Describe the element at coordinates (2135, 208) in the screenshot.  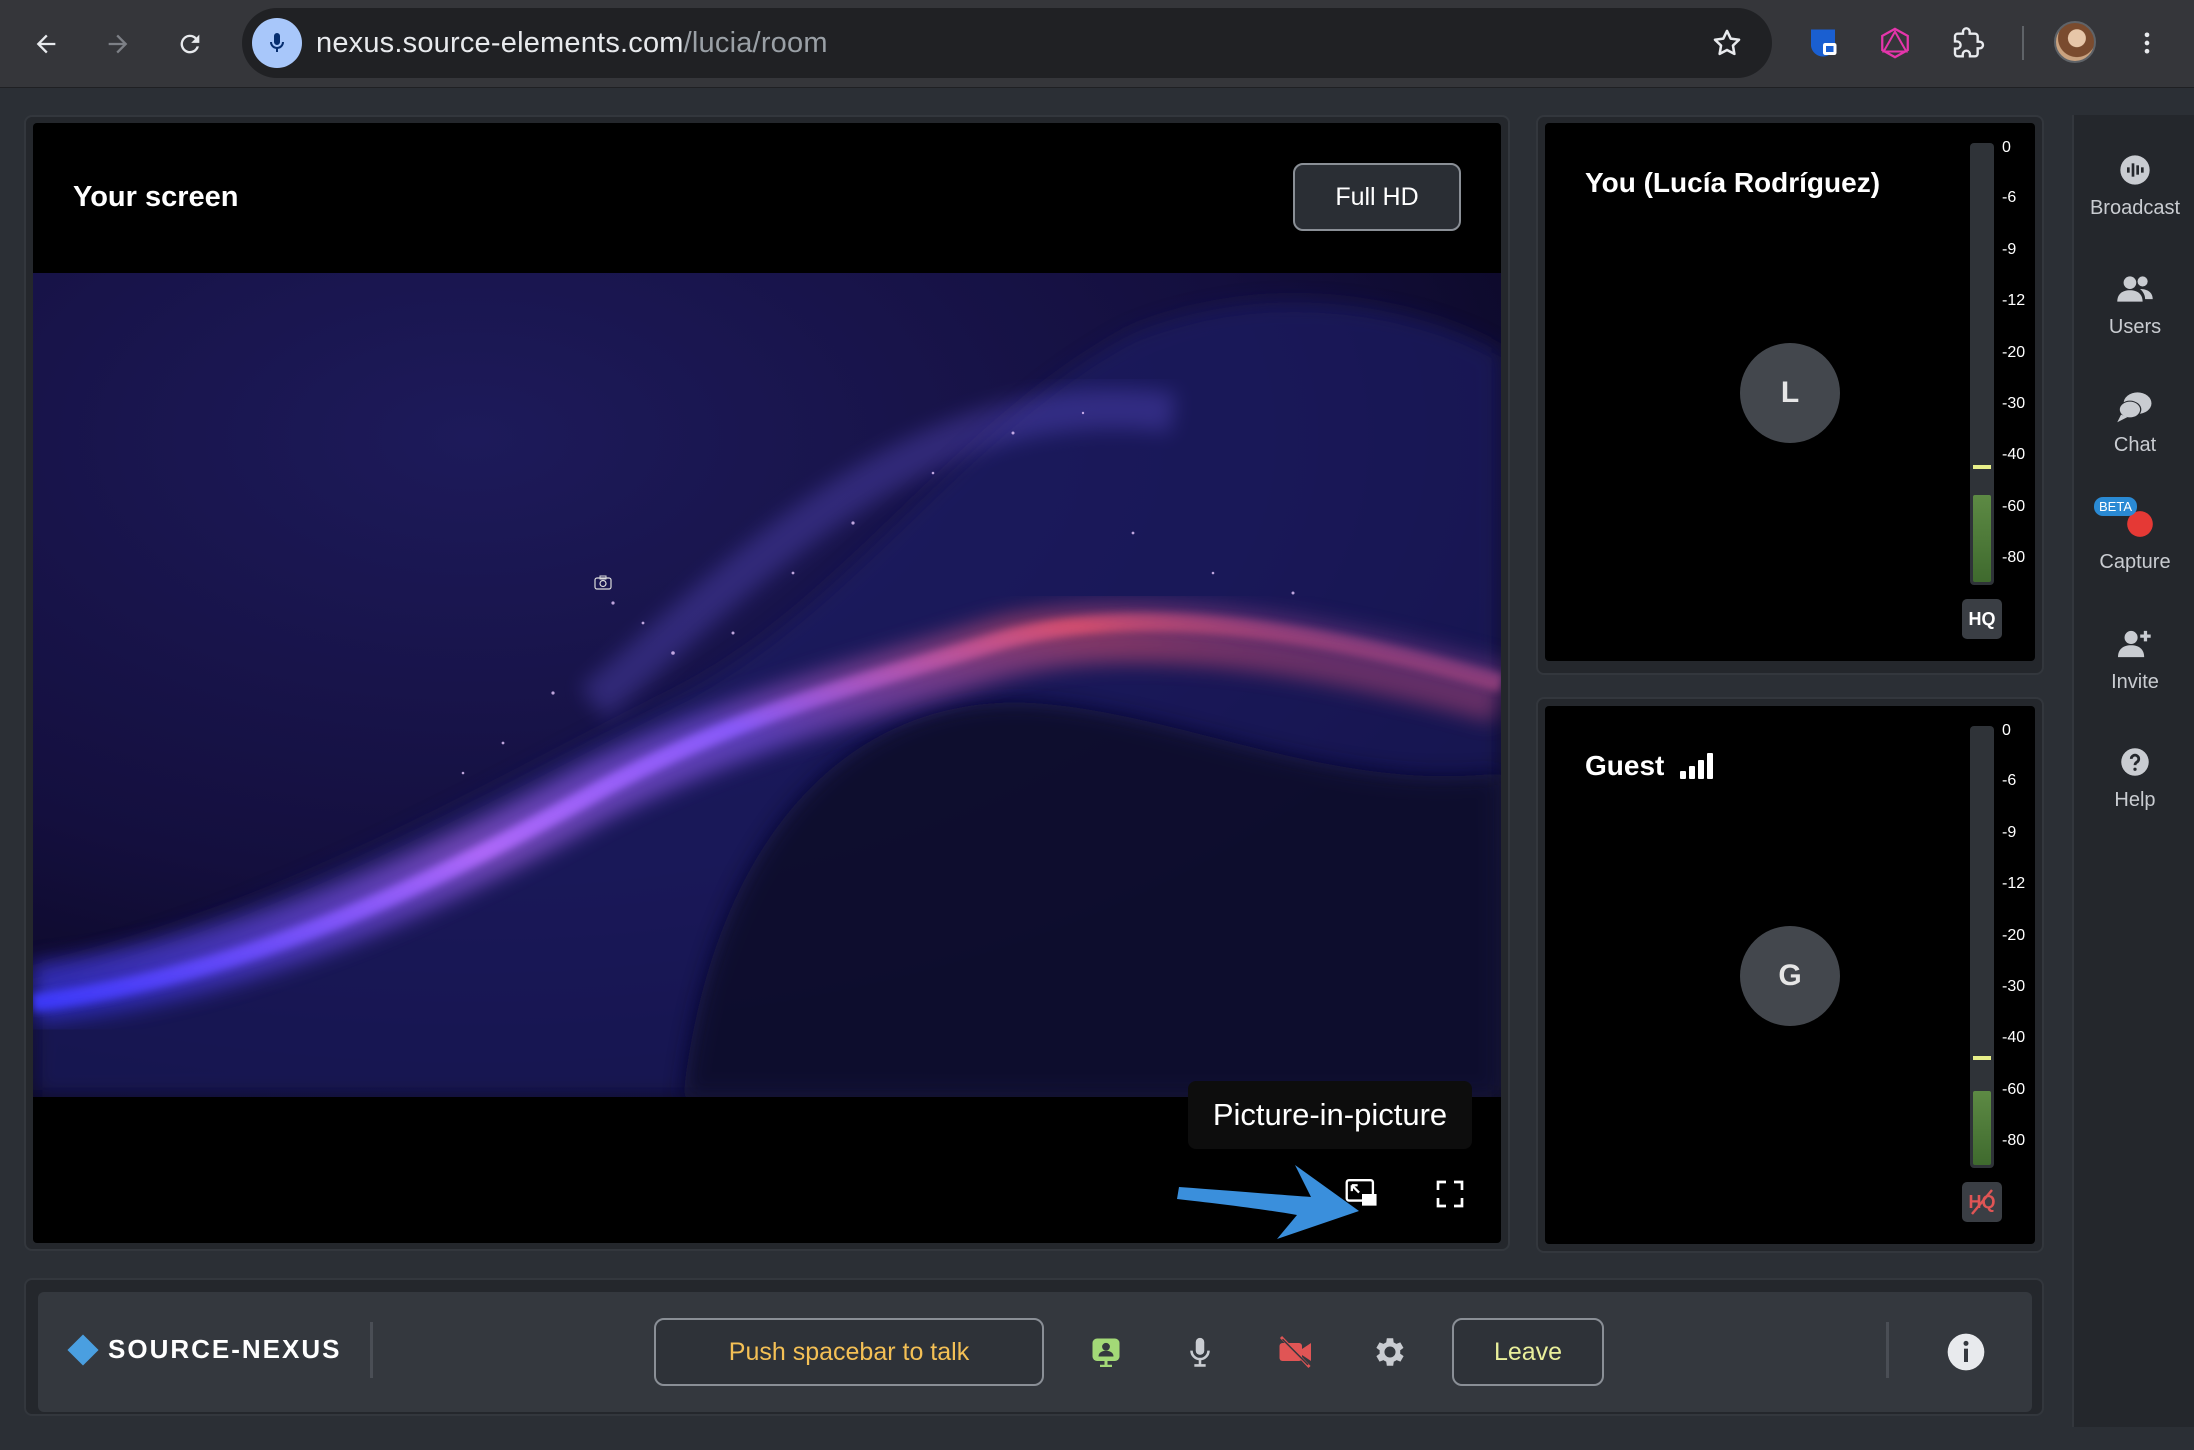
I see `sidebar-item-label: Broadcast` at that location.